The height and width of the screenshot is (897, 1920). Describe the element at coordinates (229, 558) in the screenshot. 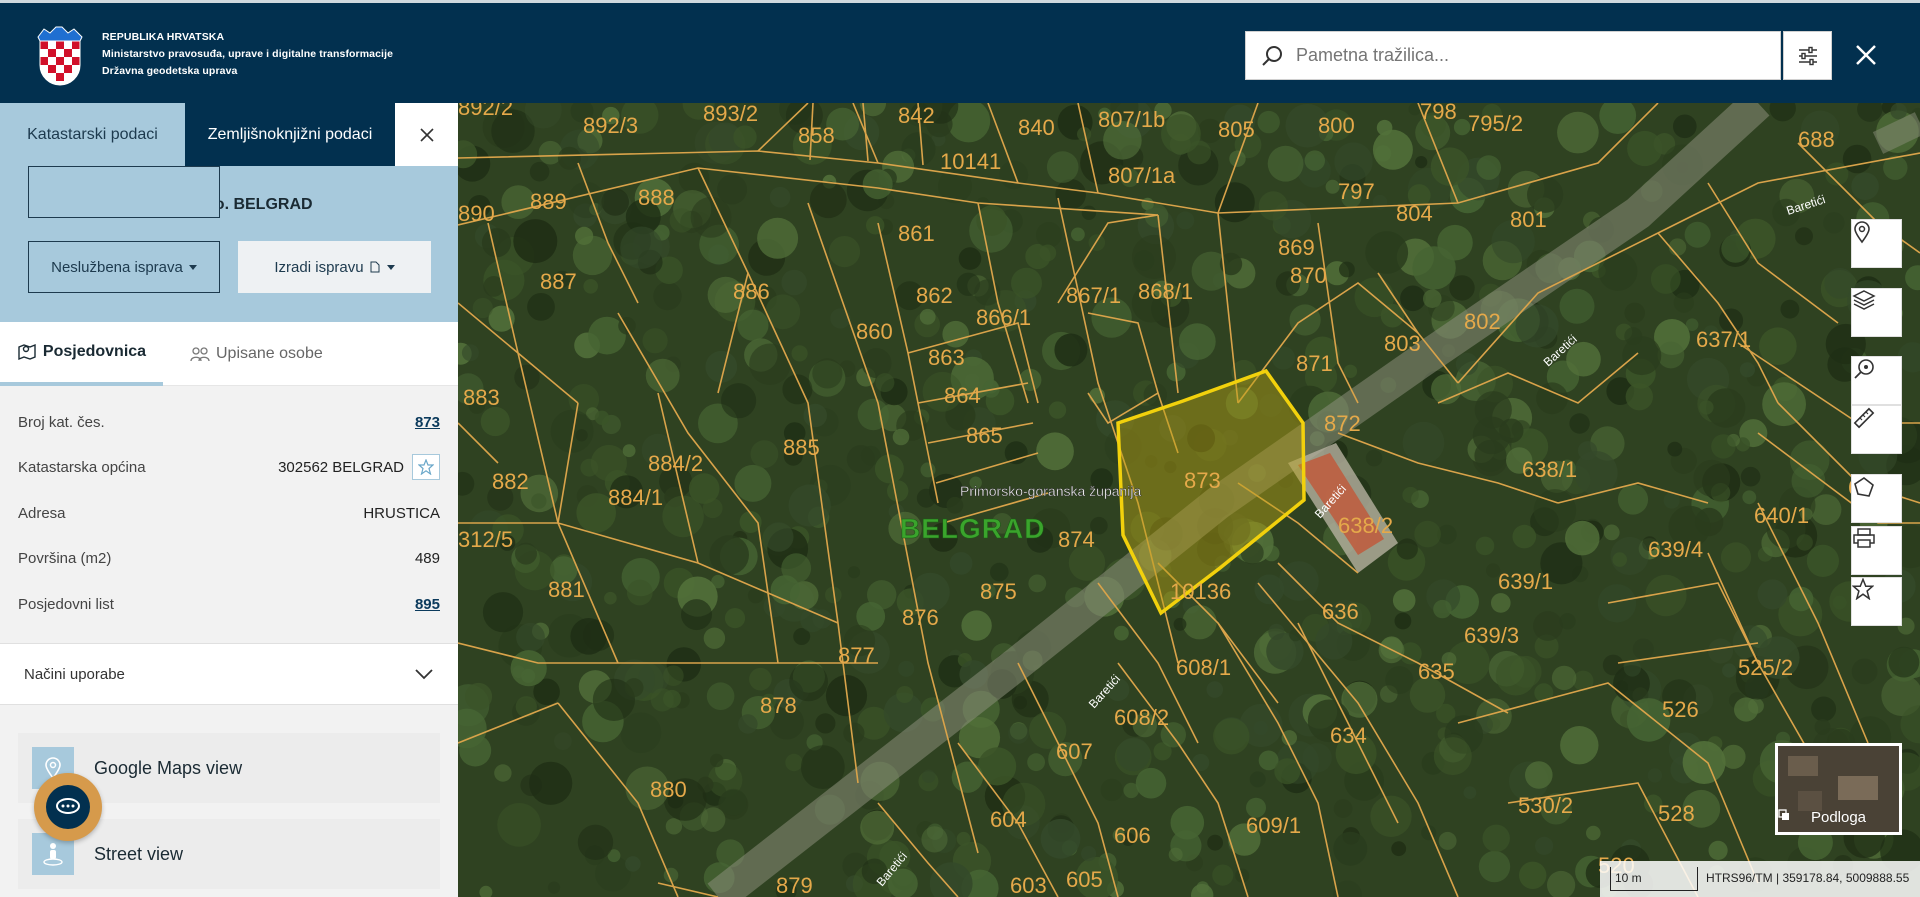

I see `row-area: Površina (m2) 489` at that location.